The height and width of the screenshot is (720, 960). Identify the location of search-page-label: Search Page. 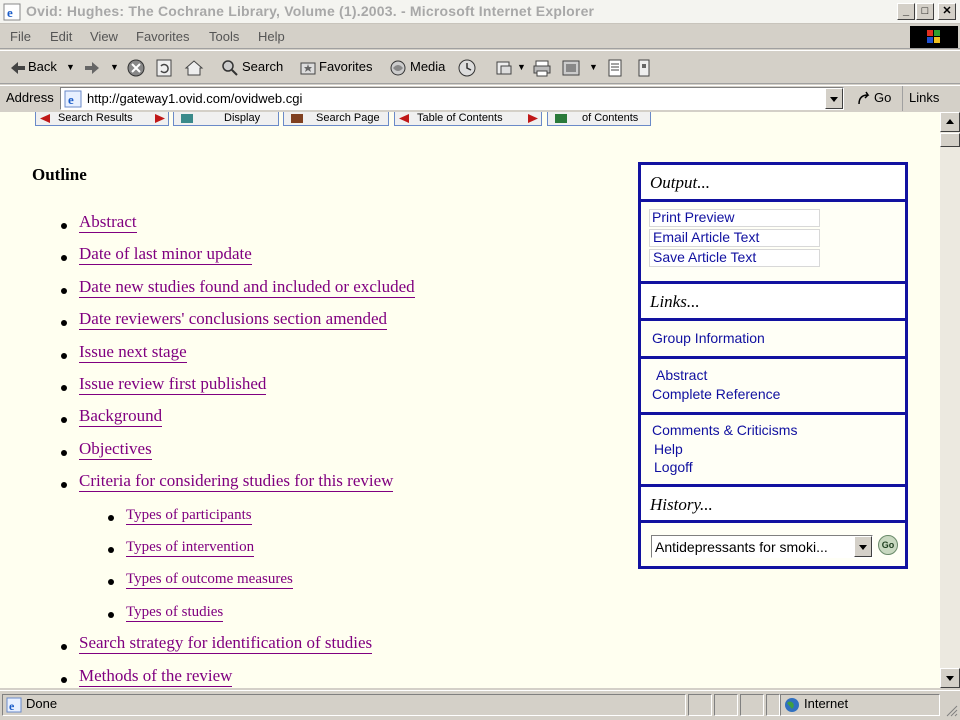
(348, 118).